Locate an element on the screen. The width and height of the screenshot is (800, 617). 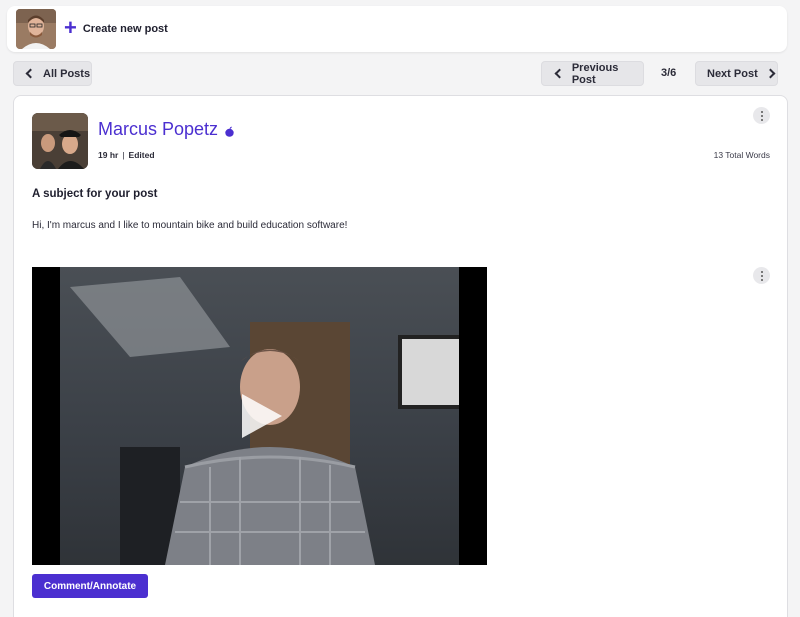
user-avatar is located at coordinates (36, 29).